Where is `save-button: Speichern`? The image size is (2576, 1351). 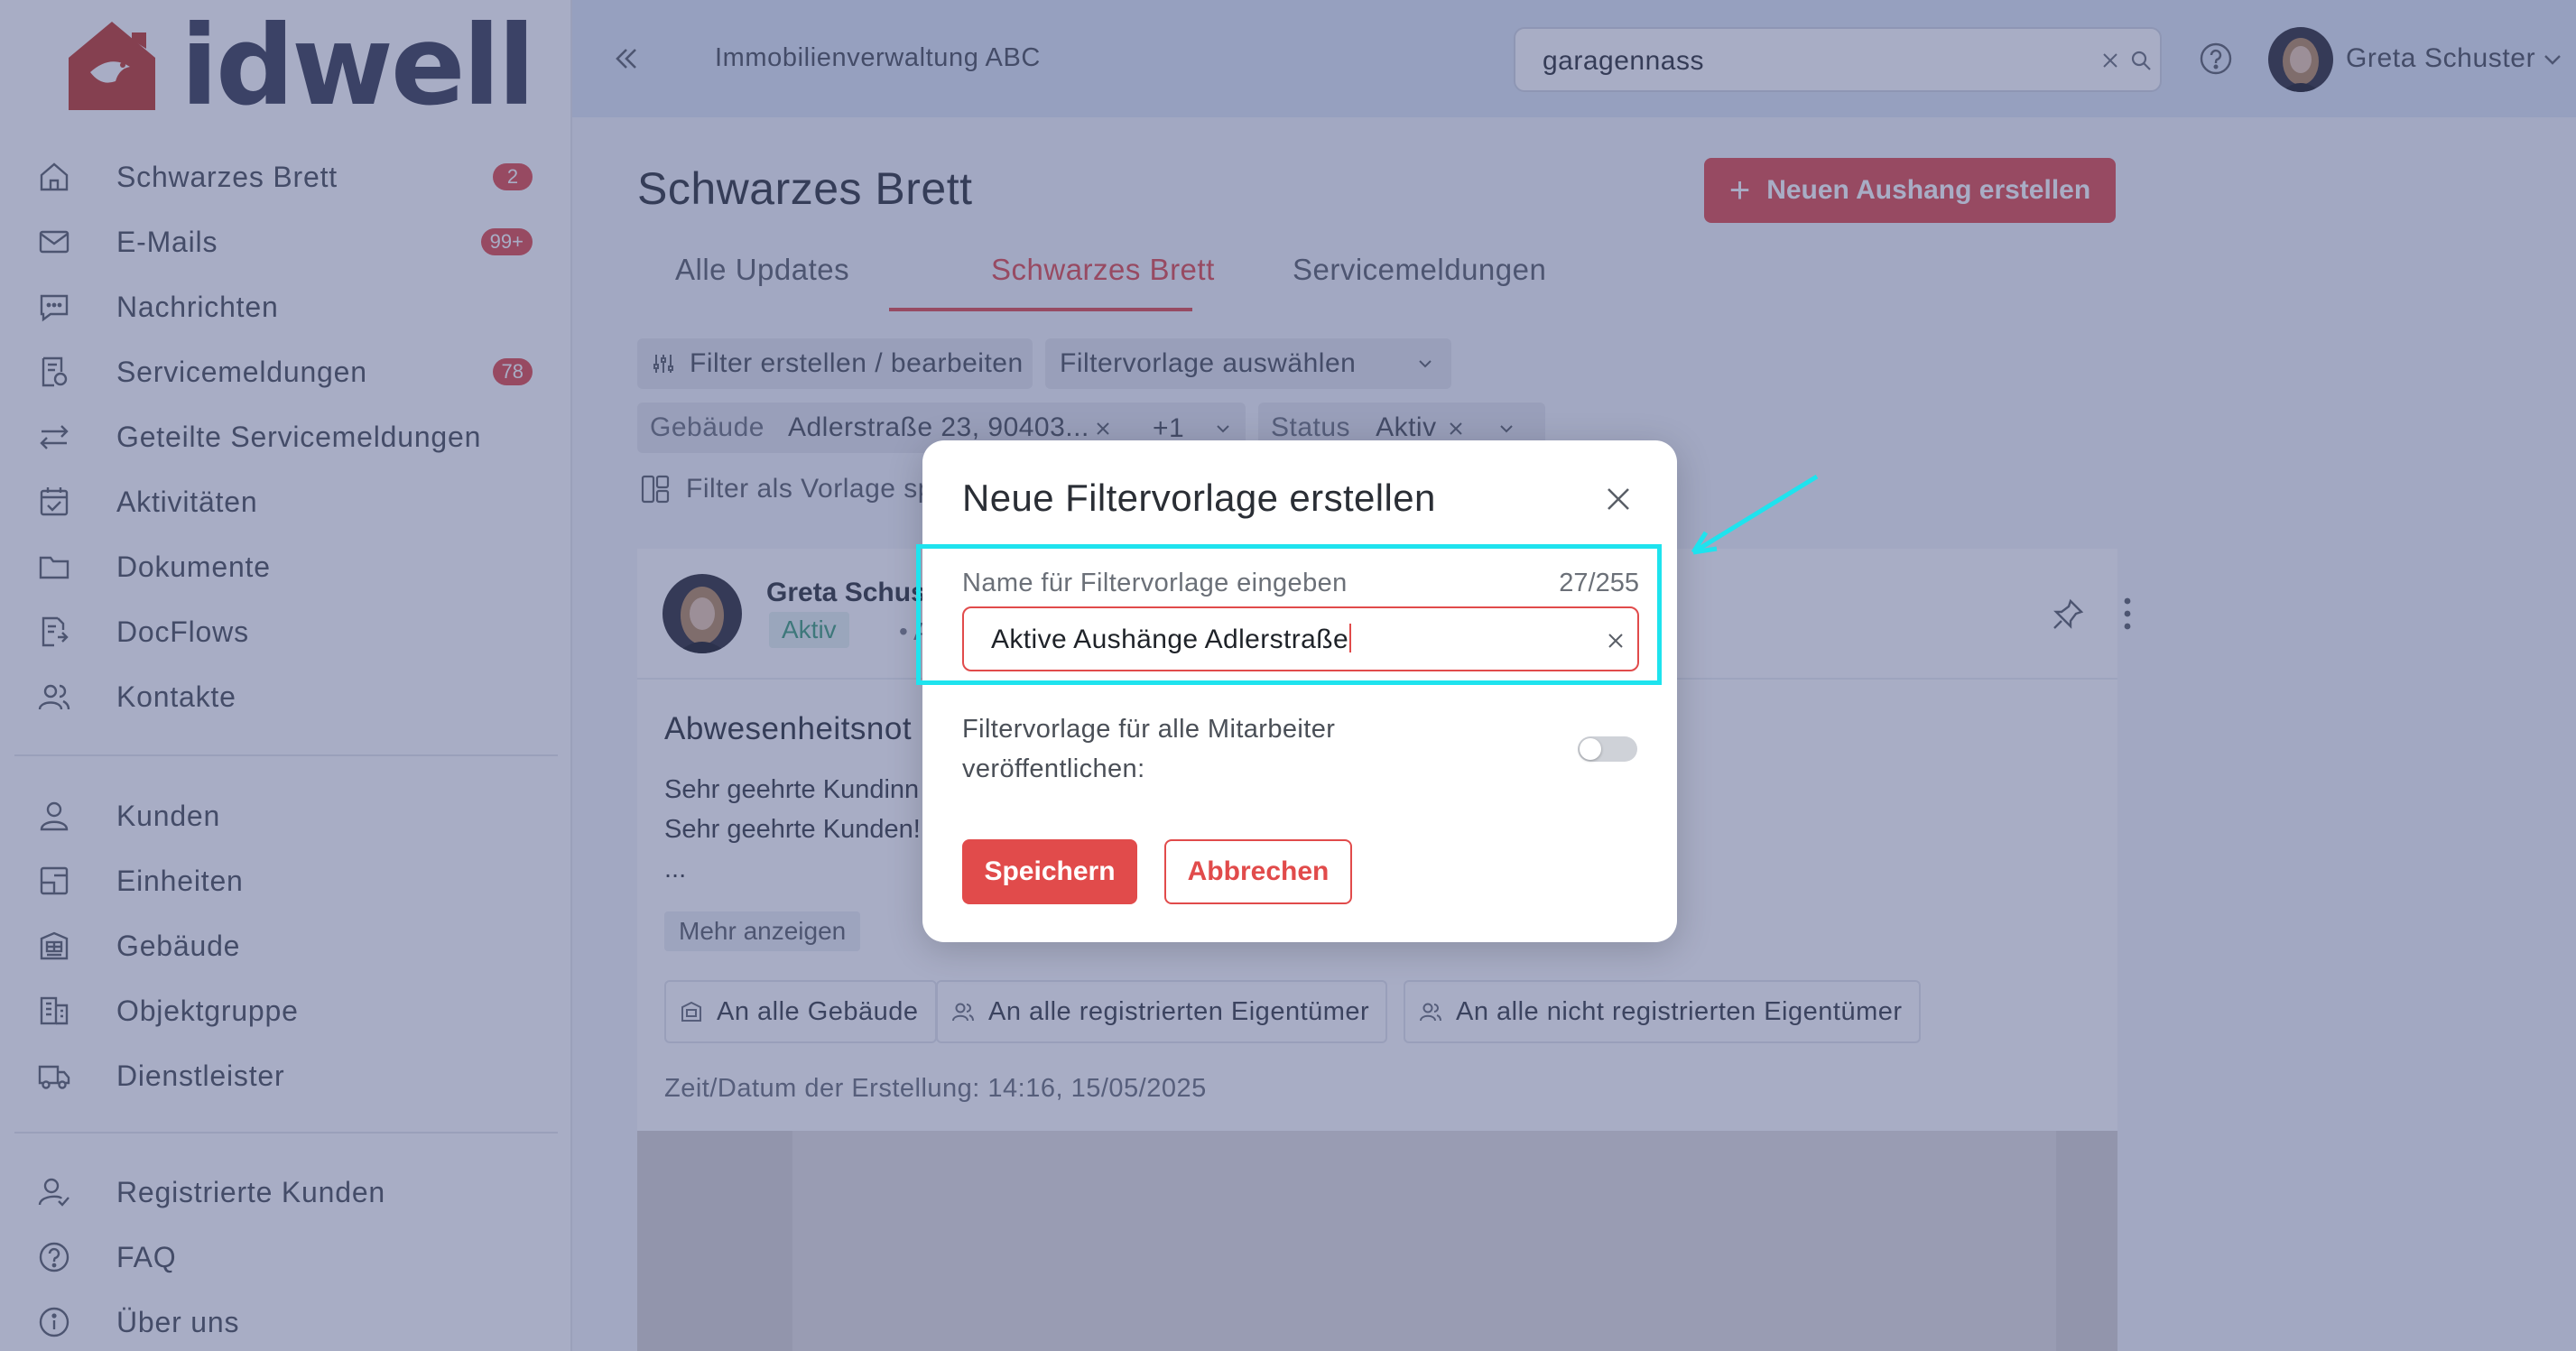 save-button: Speichern is located at coordinates (1049, 871).